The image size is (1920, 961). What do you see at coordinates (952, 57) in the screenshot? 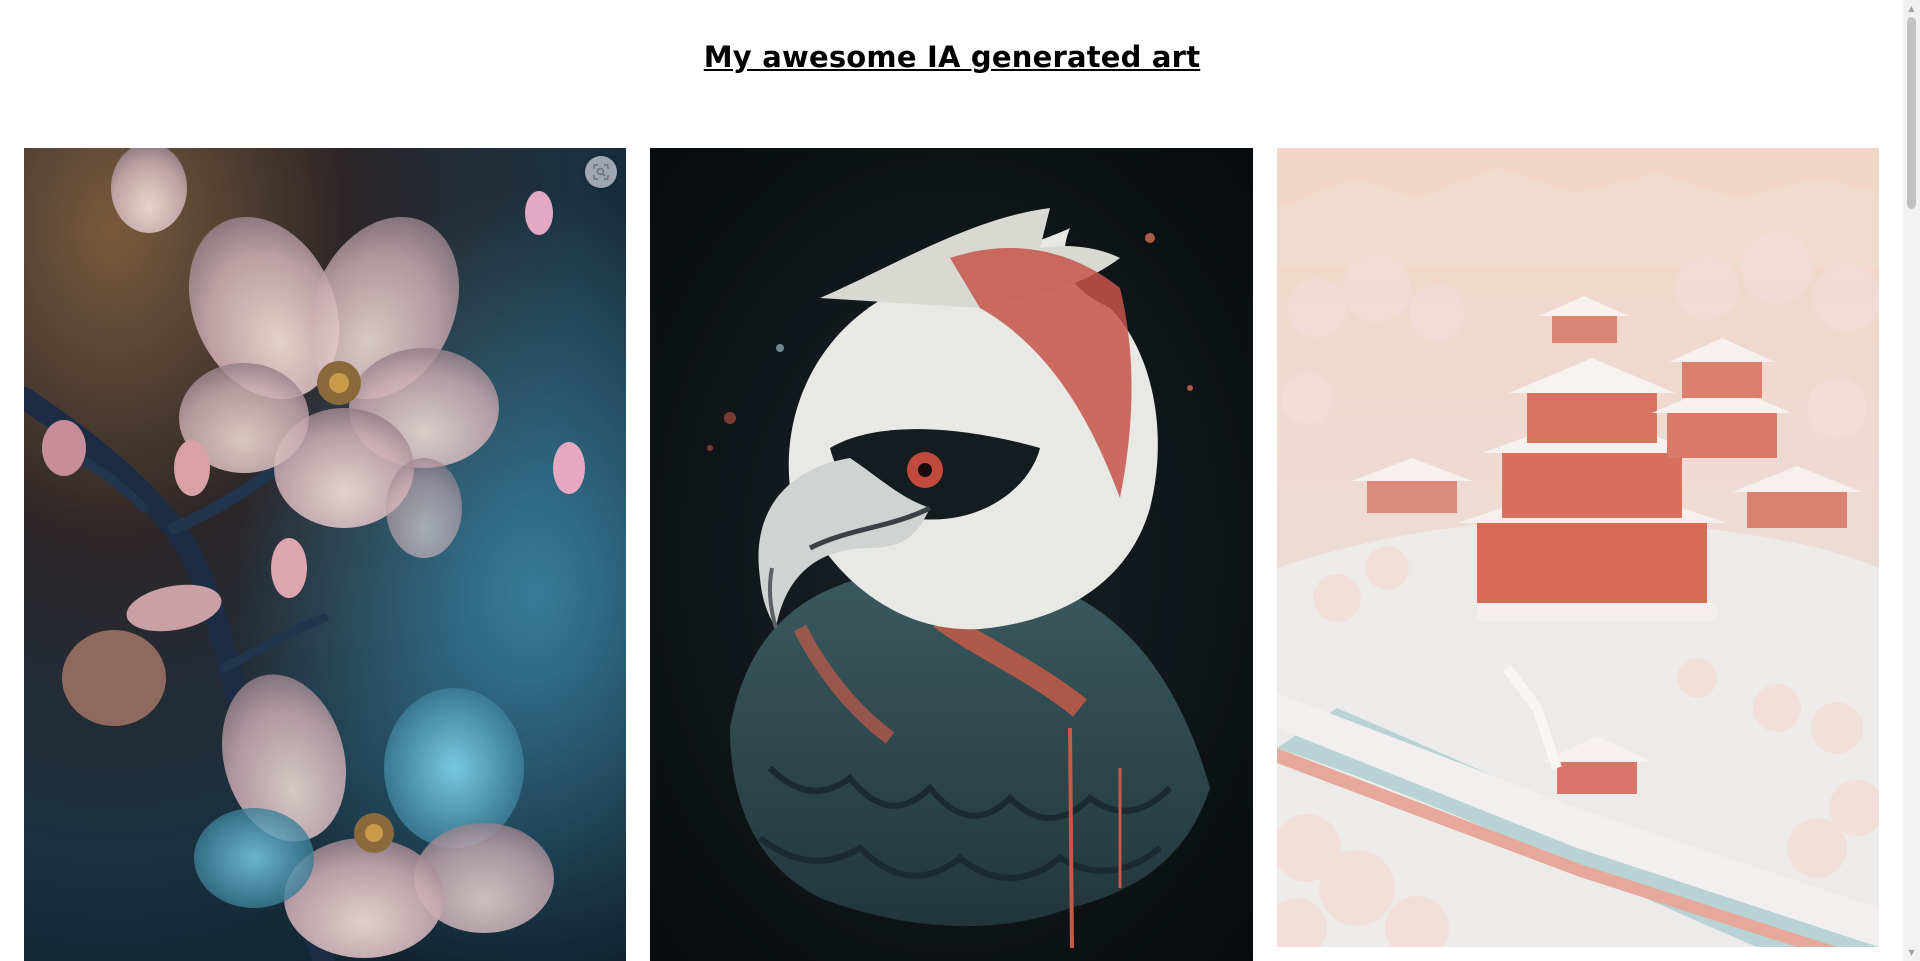
I see `page-title: My awesome IA generated art` at bounding box center [952, 57].